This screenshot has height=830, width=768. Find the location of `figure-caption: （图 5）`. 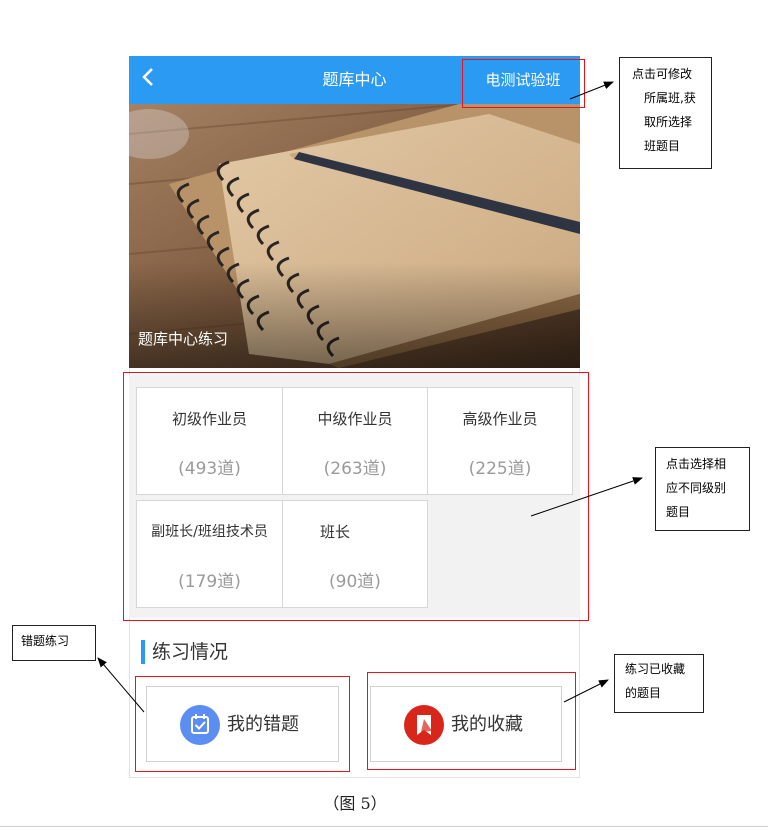

figure-caption: （图 5） is located at coordinates (355, 803).